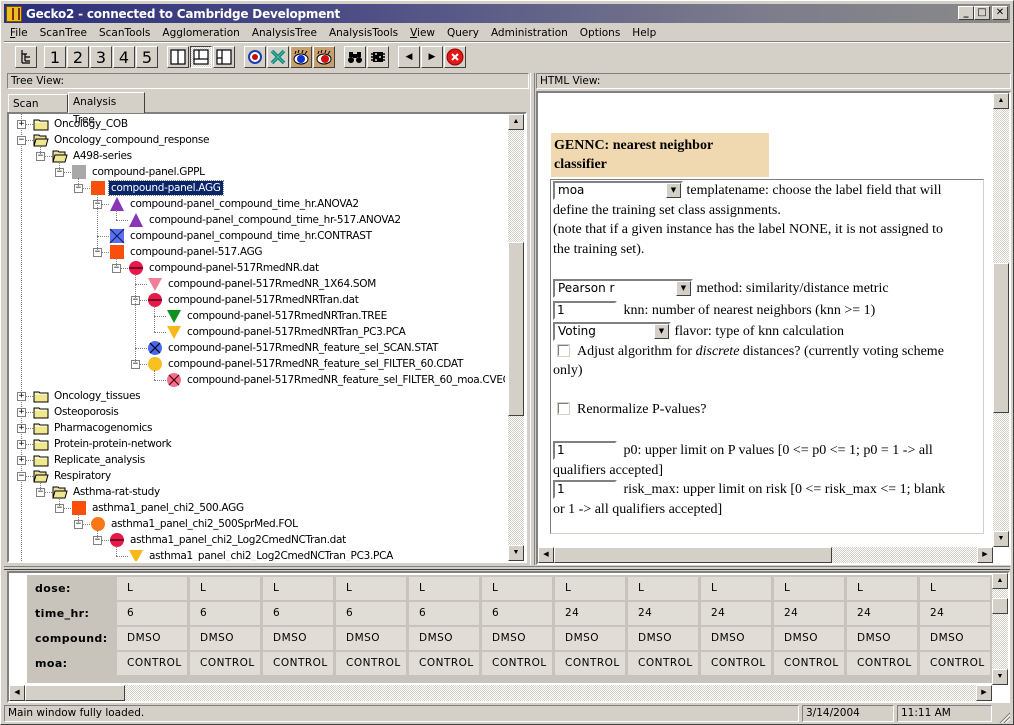  What do you see at coordinates (178, 57) in the screenshot?
I see `split-vertical-button` at bounding box center [178, 57].